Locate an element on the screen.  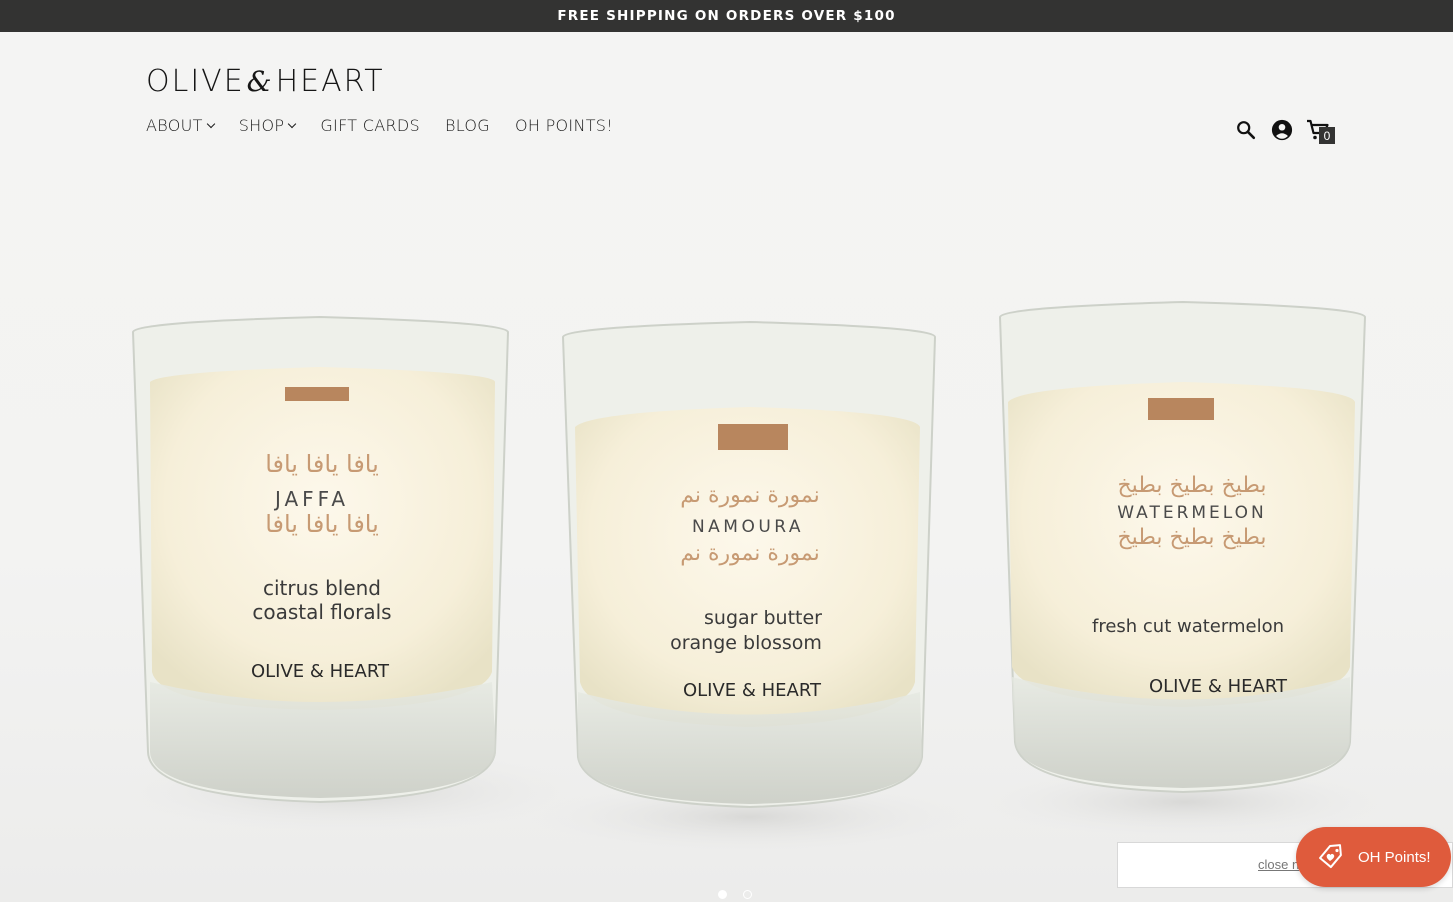
nav-about-label: ABOUT is located at coordinates (174, 125).